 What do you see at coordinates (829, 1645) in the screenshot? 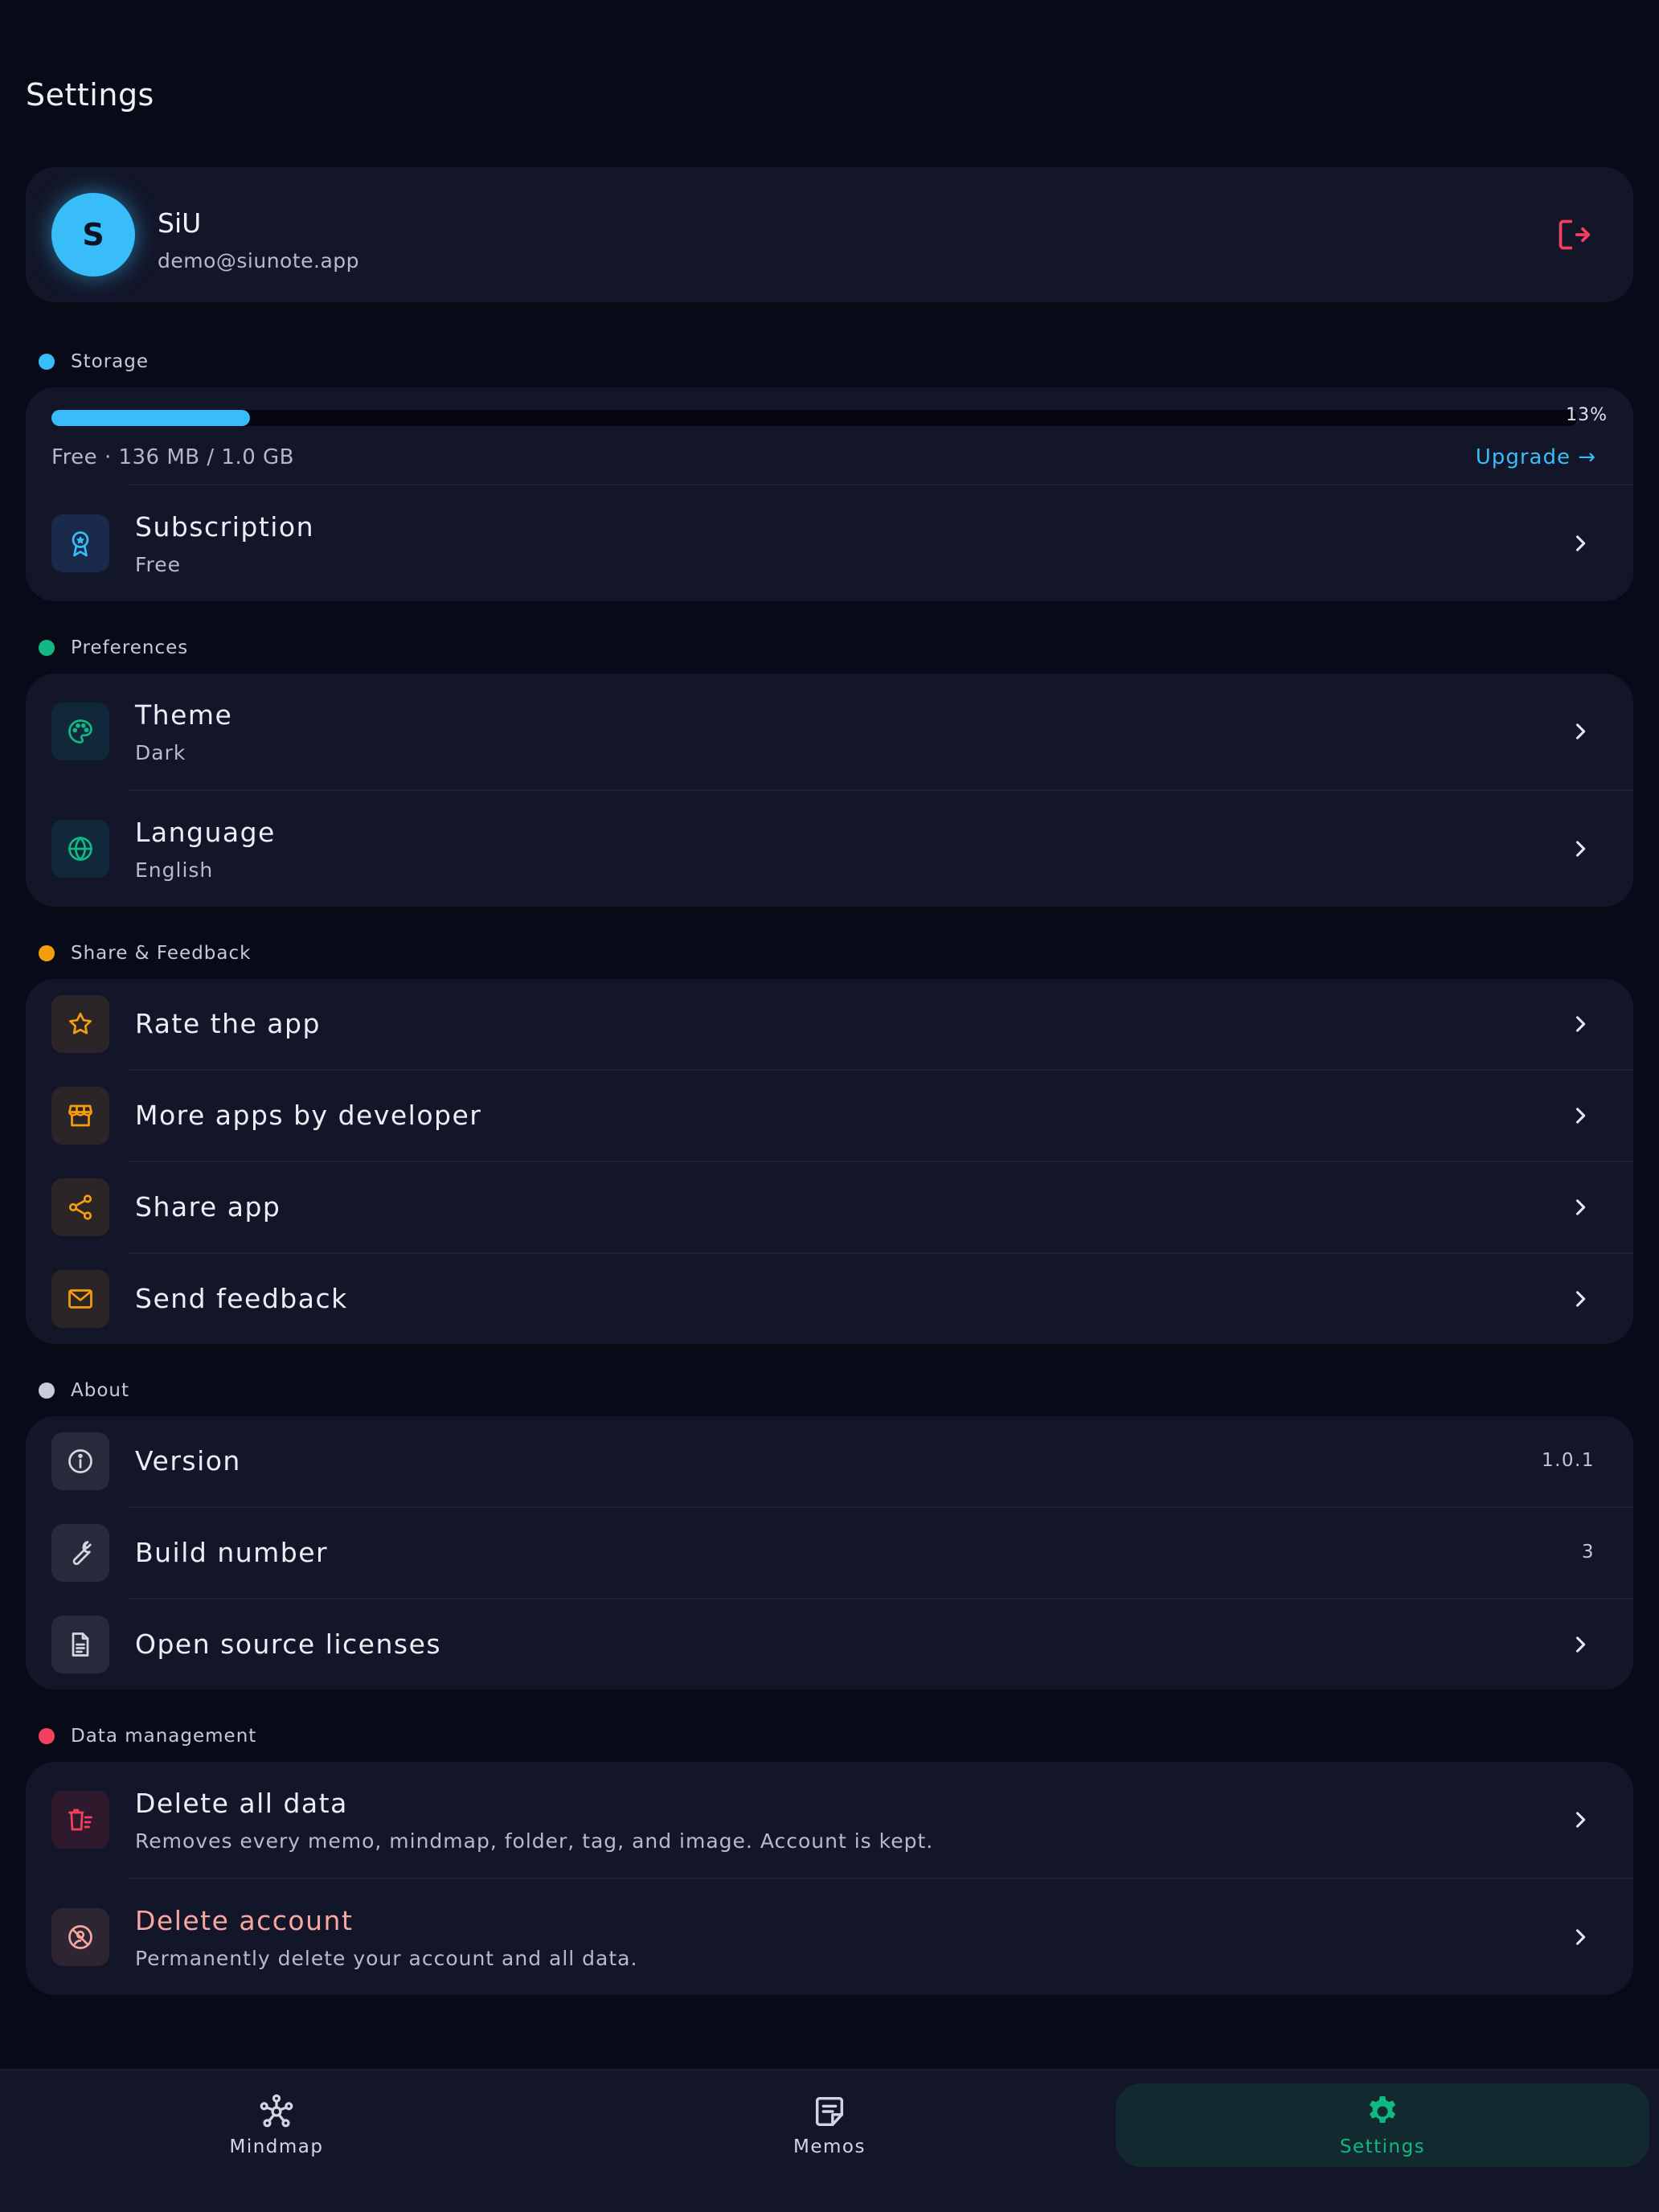
I see `licenses-row: Open source licenses` at bounding box center [829, 1645].